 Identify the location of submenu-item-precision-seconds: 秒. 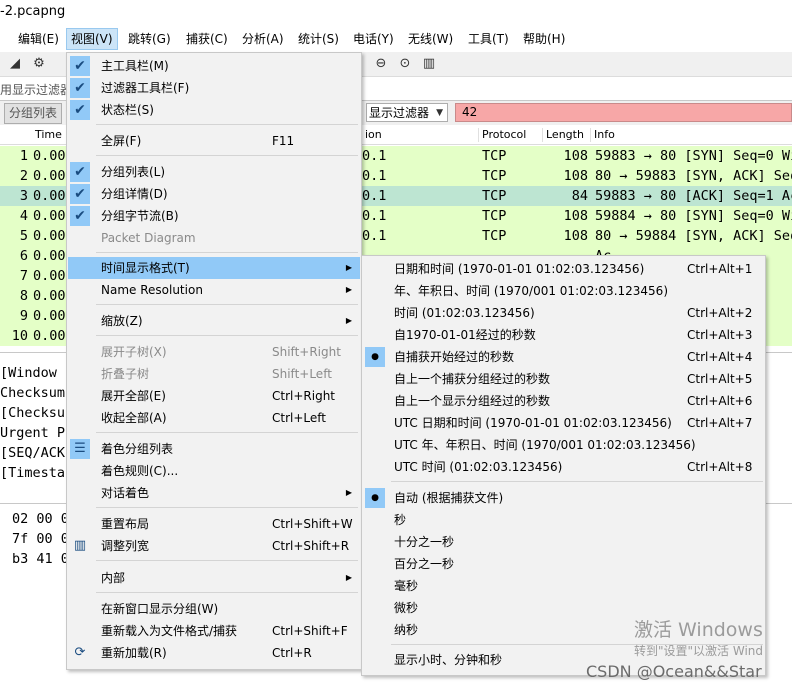
(563, 520).